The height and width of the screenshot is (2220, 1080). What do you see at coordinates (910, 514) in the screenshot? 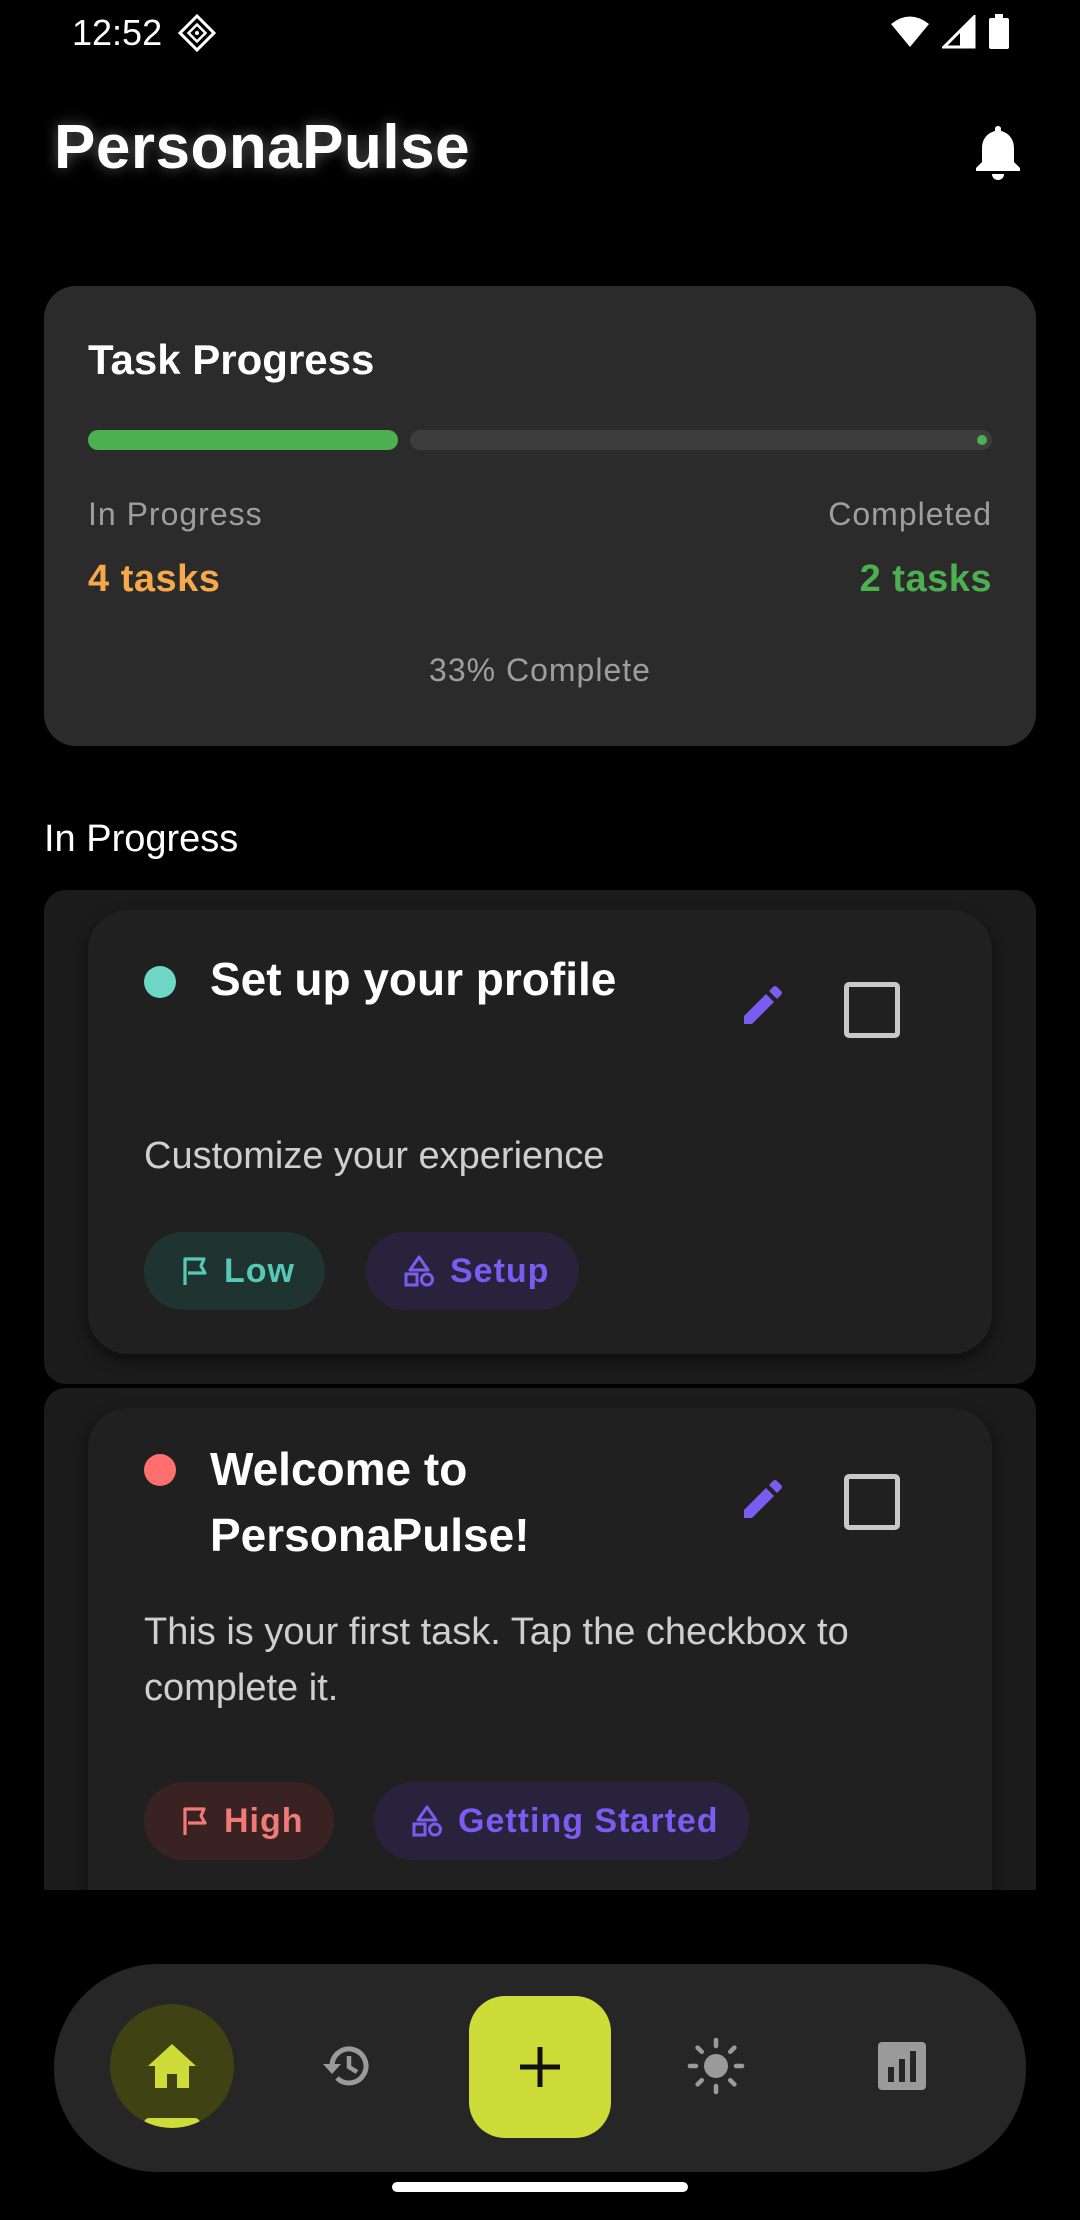
I see `completed-label: Completed` at bounding box center [910, 514].